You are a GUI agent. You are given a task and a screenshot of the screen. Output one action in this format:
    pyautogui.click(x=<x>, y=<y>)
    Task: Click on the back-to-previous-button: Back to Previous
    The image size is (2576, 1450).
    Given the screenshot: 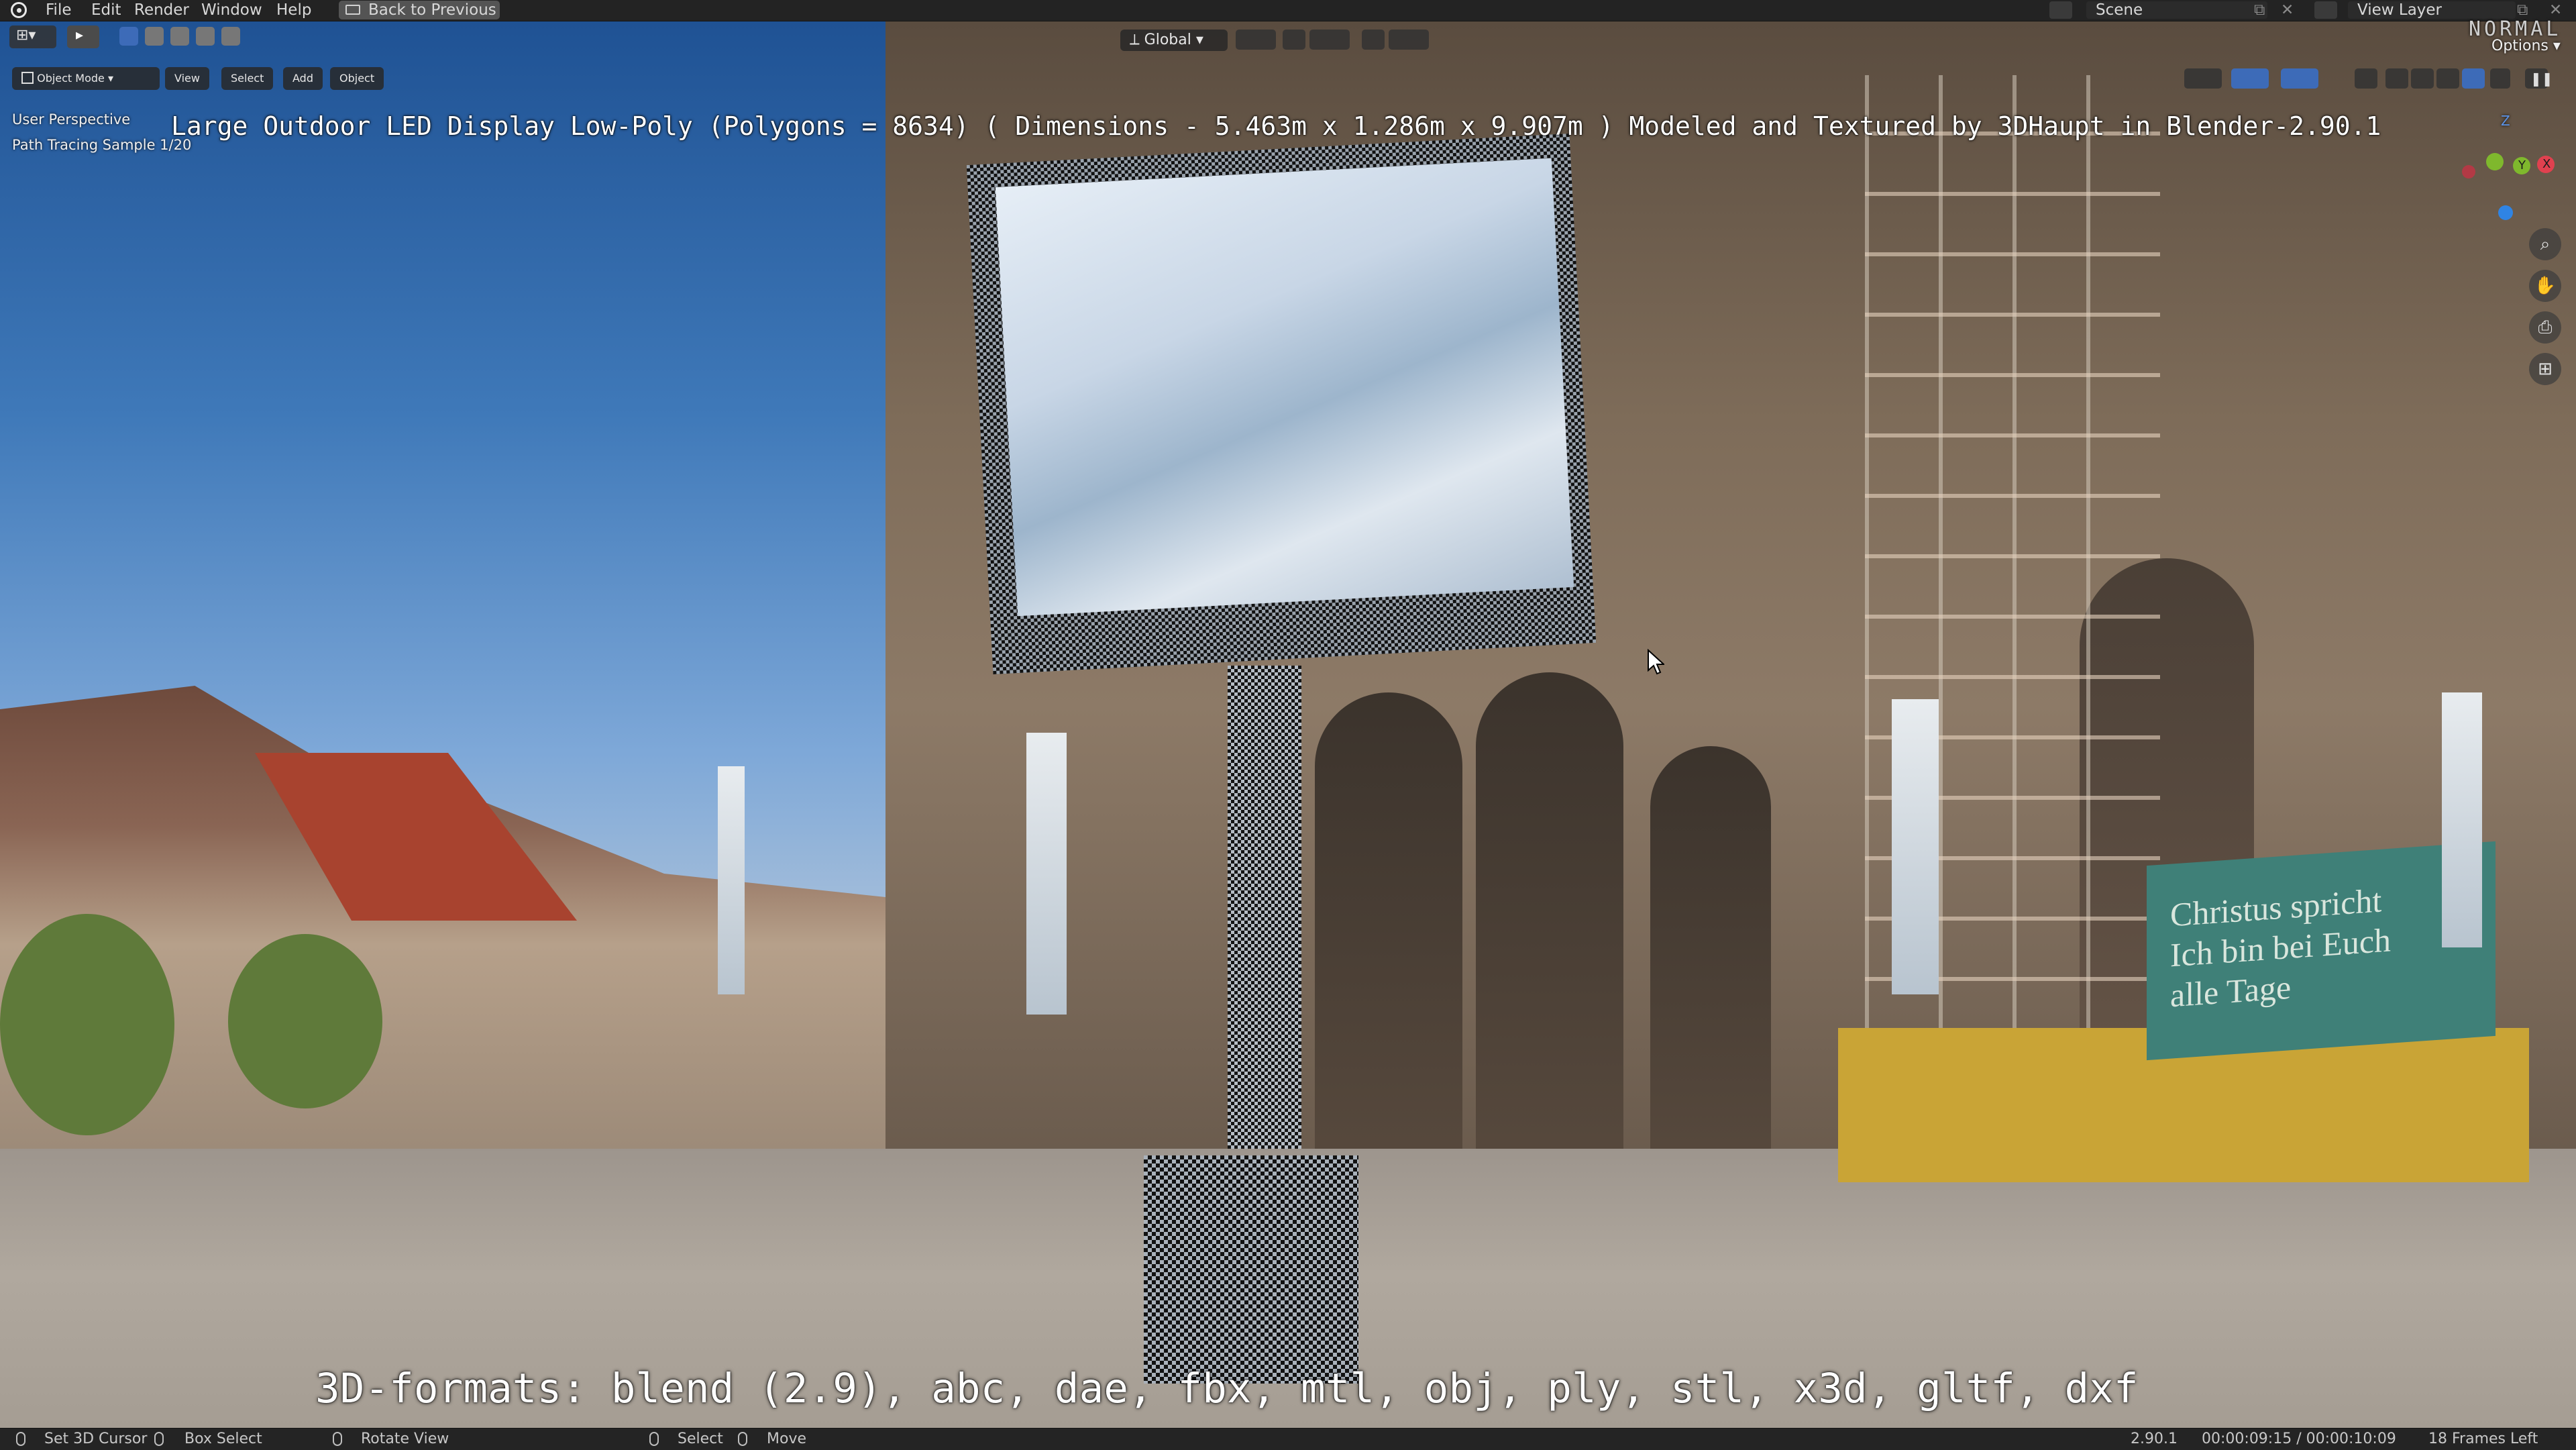 What is the action you would take?
    pyautogui.click(x=419, y=10)
    